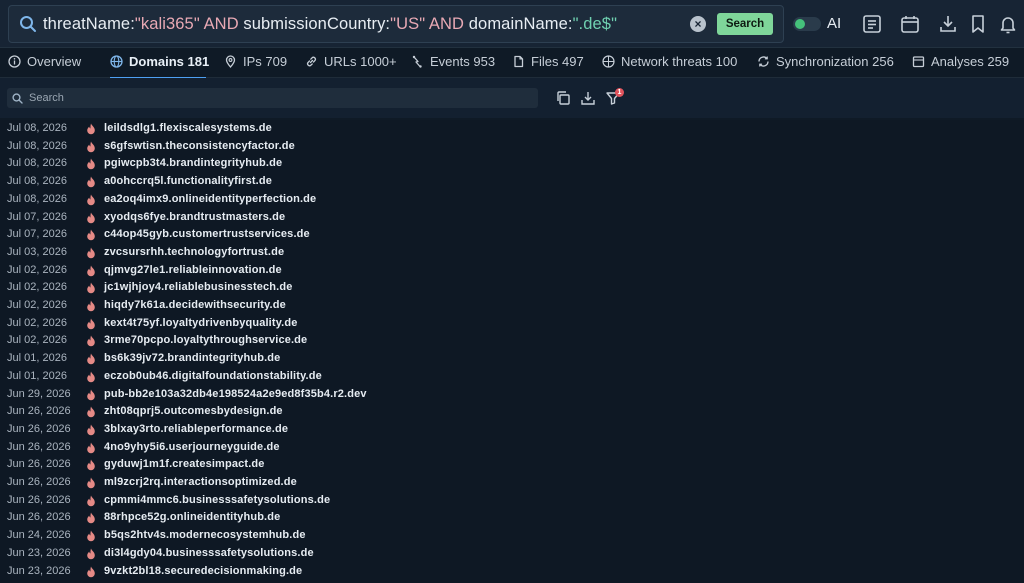  I want to click on row-domain-link: 88rhpce52g.onlineidentityhub.de, so click(192, 518).